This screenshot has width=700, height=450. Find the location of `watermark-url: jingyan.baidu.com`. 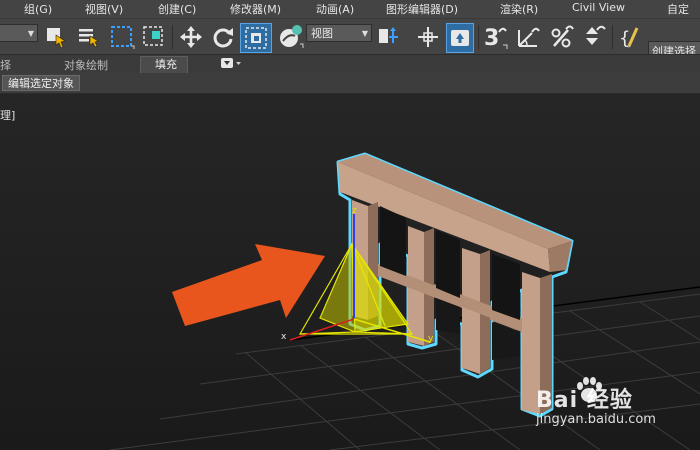

watermark-url: jingyan.baidu.com is located at coordinates (596, 419).